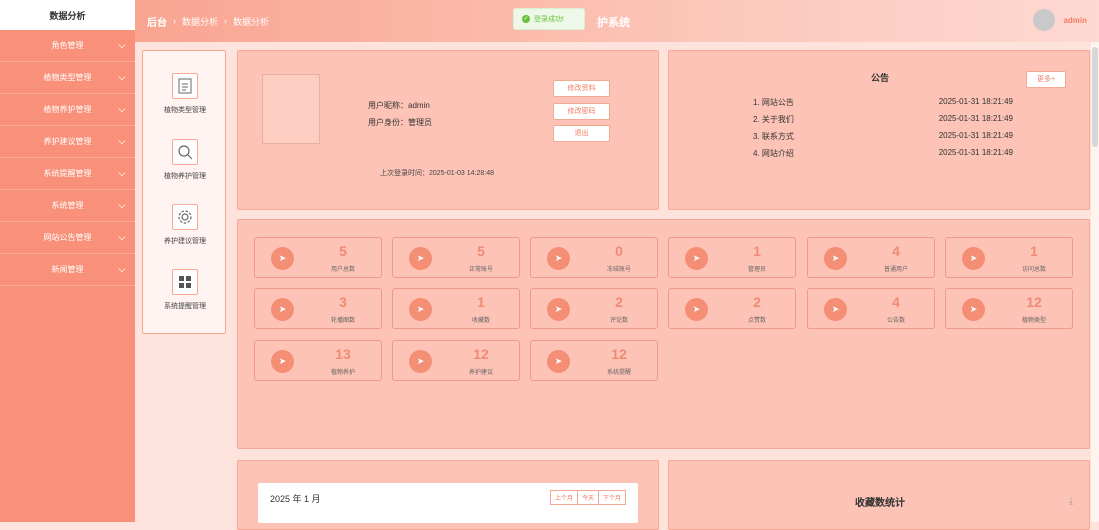  What do you see at coordinates (480, 270) in the screenshot?
I see `stat-label: 正常账号` at bounding box center [480, 270].